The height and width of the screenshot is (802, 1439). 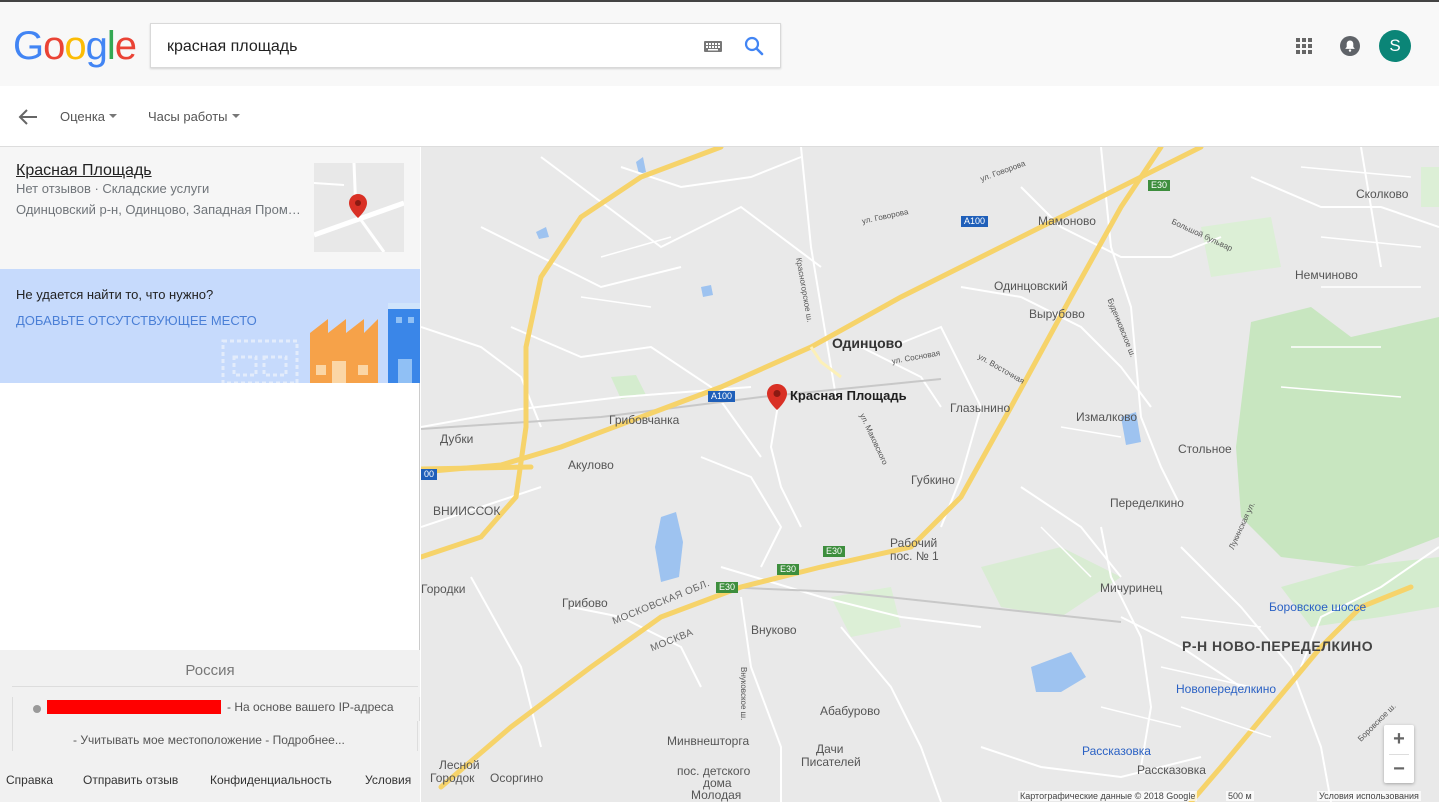 What do you see at coordinates (443, 589) in the screenshot?
I see `town-label: Городки` at bounding box center [443, 589].